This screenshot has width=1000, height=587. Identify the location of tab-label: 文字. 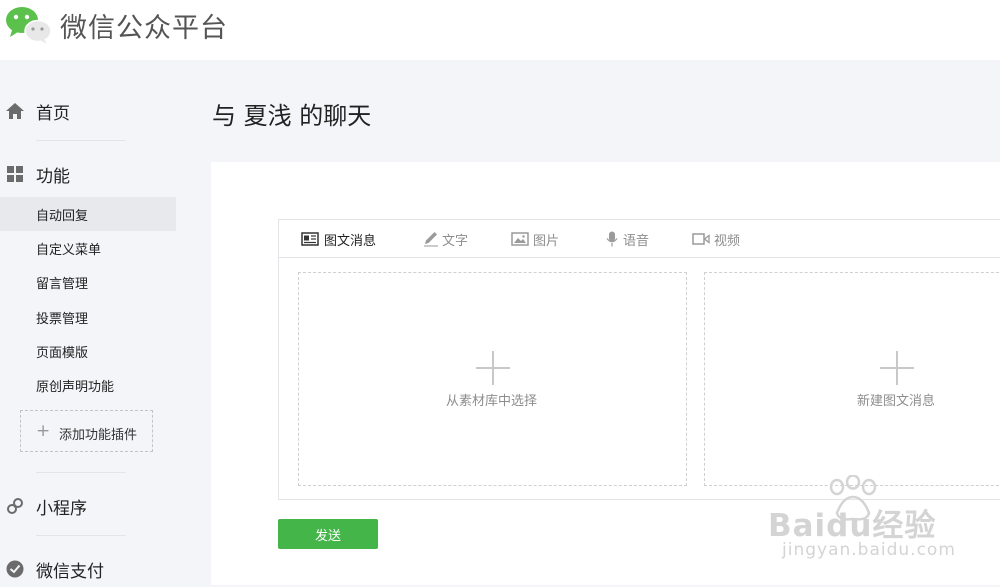
(455, 241).